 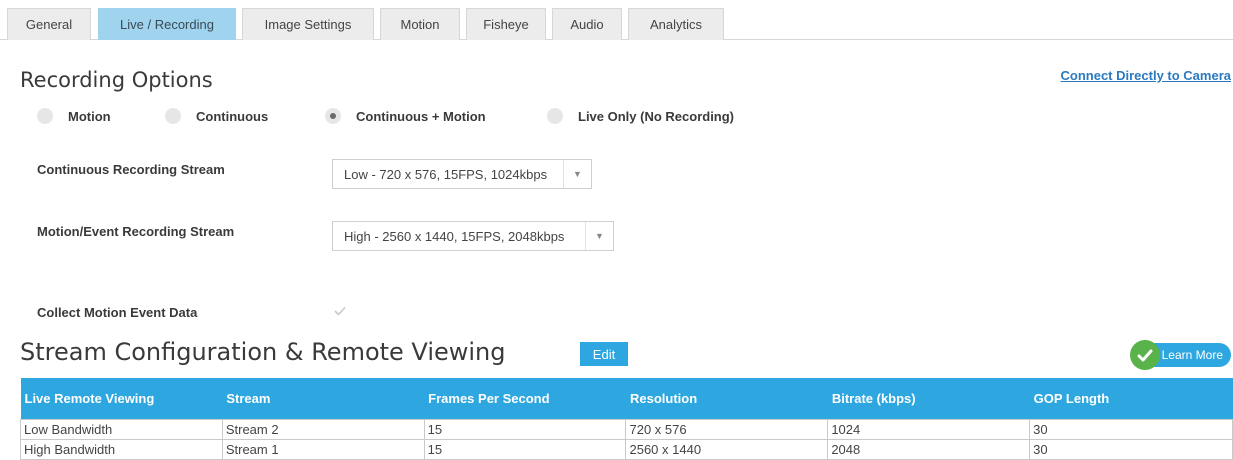 I want to click on learn-more-button: Learn More, so click(x=1180, y=355).